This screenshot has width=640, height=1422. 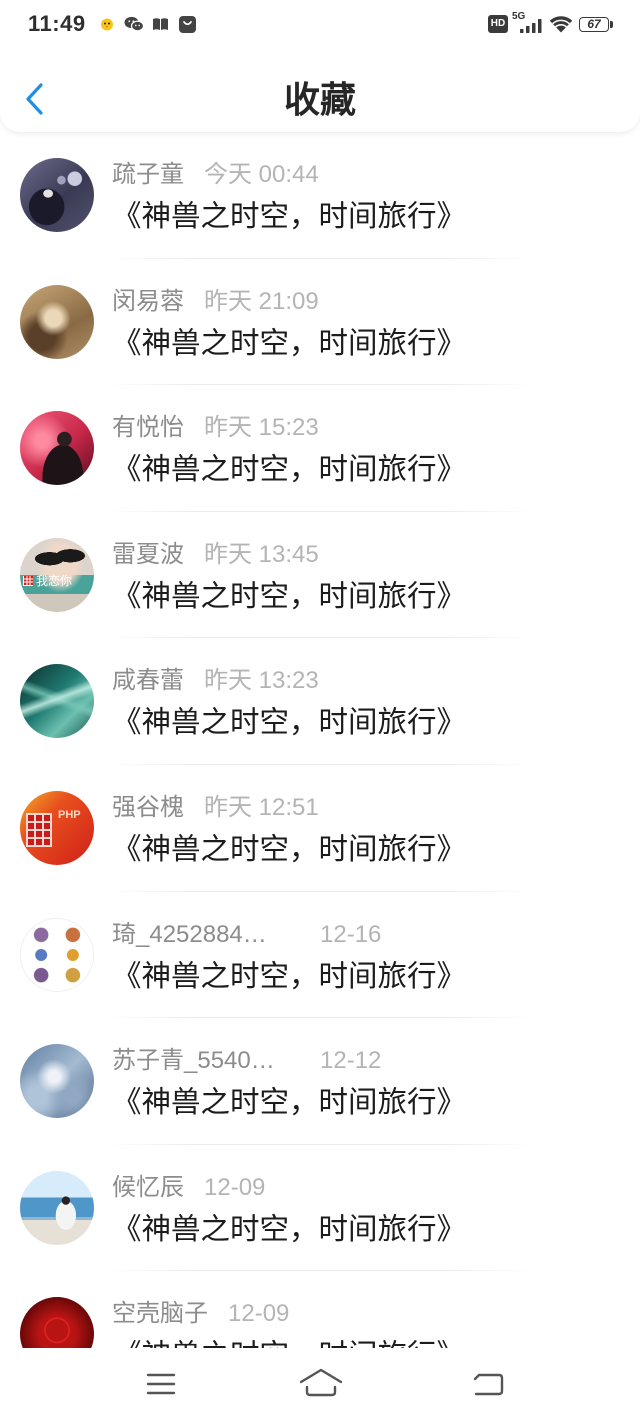 What do you see at coordinates (320, 24) in the screenshot?
I see `status-bar: 11:49 HD 5G 67` at bounding box center [320, 24].